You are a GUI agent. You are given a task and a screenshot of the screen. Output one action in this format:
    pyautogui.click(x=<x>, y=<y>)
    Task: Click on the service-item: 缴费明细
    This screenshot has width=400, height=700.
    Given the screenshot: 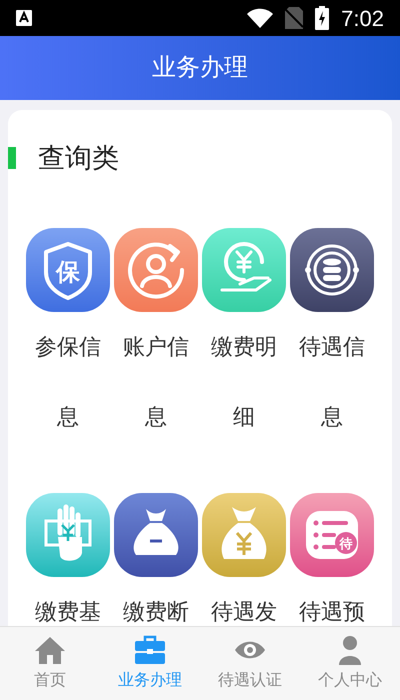 What is the action you would take?
    pyautogui.click(x=244, y=340)
    